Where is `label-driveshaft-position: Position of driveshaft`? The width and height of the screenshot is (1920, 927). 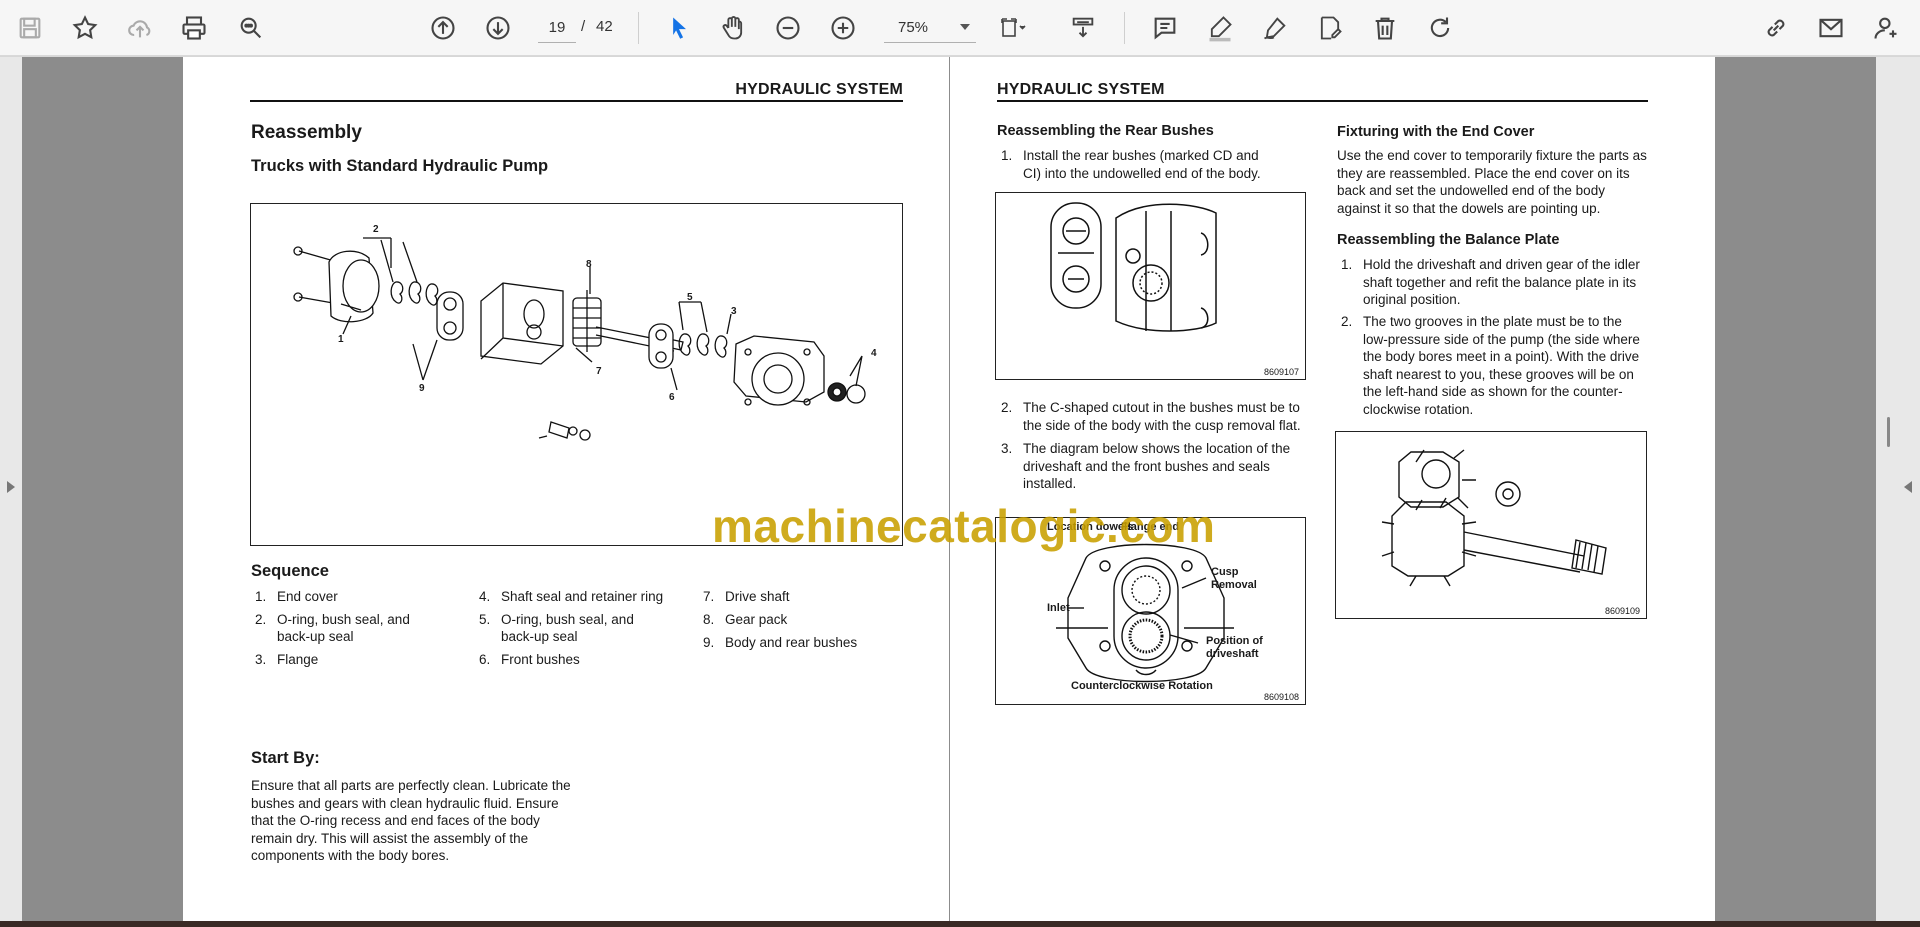 label-driveshaft-position: Position of driveshaft is located at coordinates (1234, 647).